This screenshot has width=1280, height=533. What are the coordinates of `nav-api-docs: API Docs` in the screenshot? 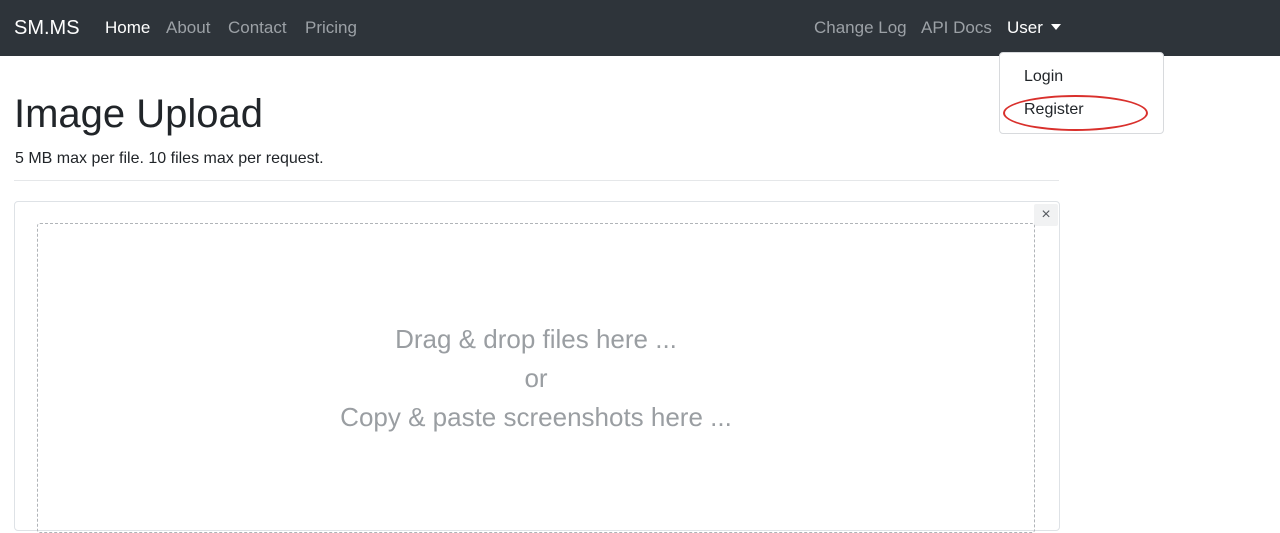 It's located at (956, 28).